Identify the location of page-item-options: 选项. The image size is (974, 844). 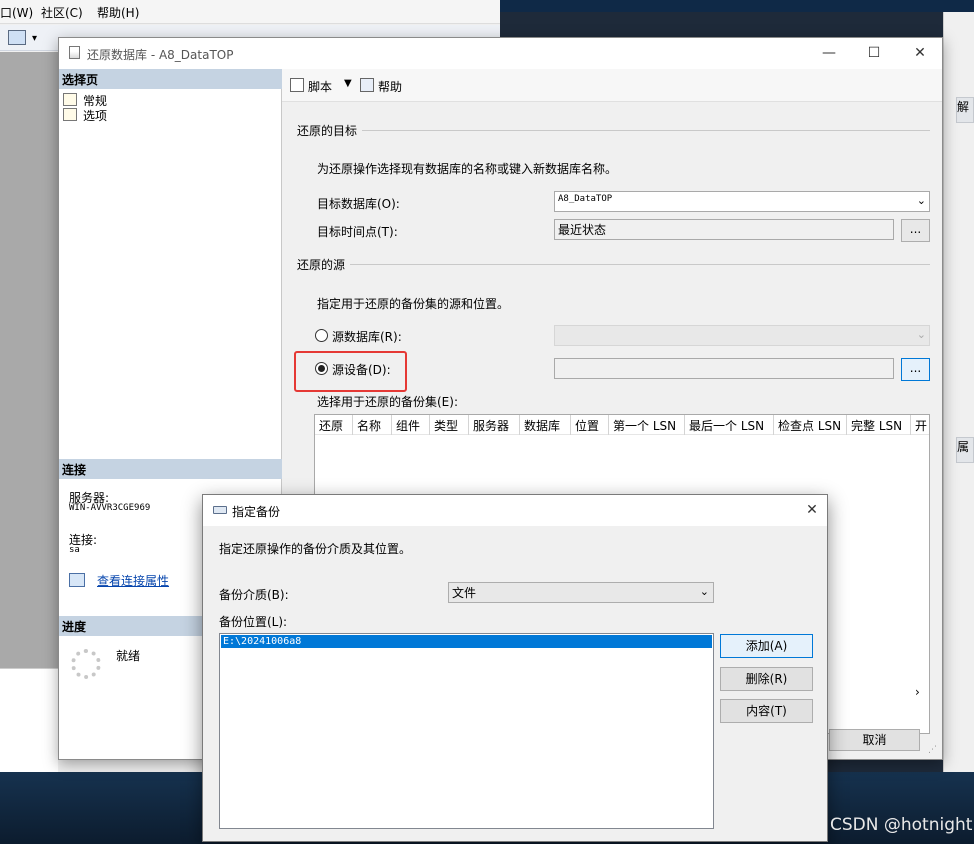
(163, 115).